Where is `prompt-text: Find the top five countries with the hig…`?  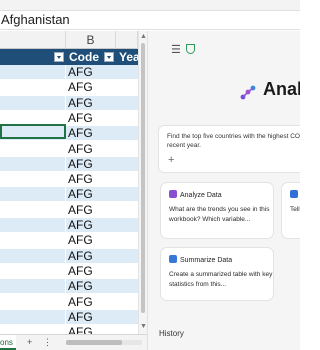 prompt-text: Find the top five countries with the hig… is located at coordinates (233, 141).